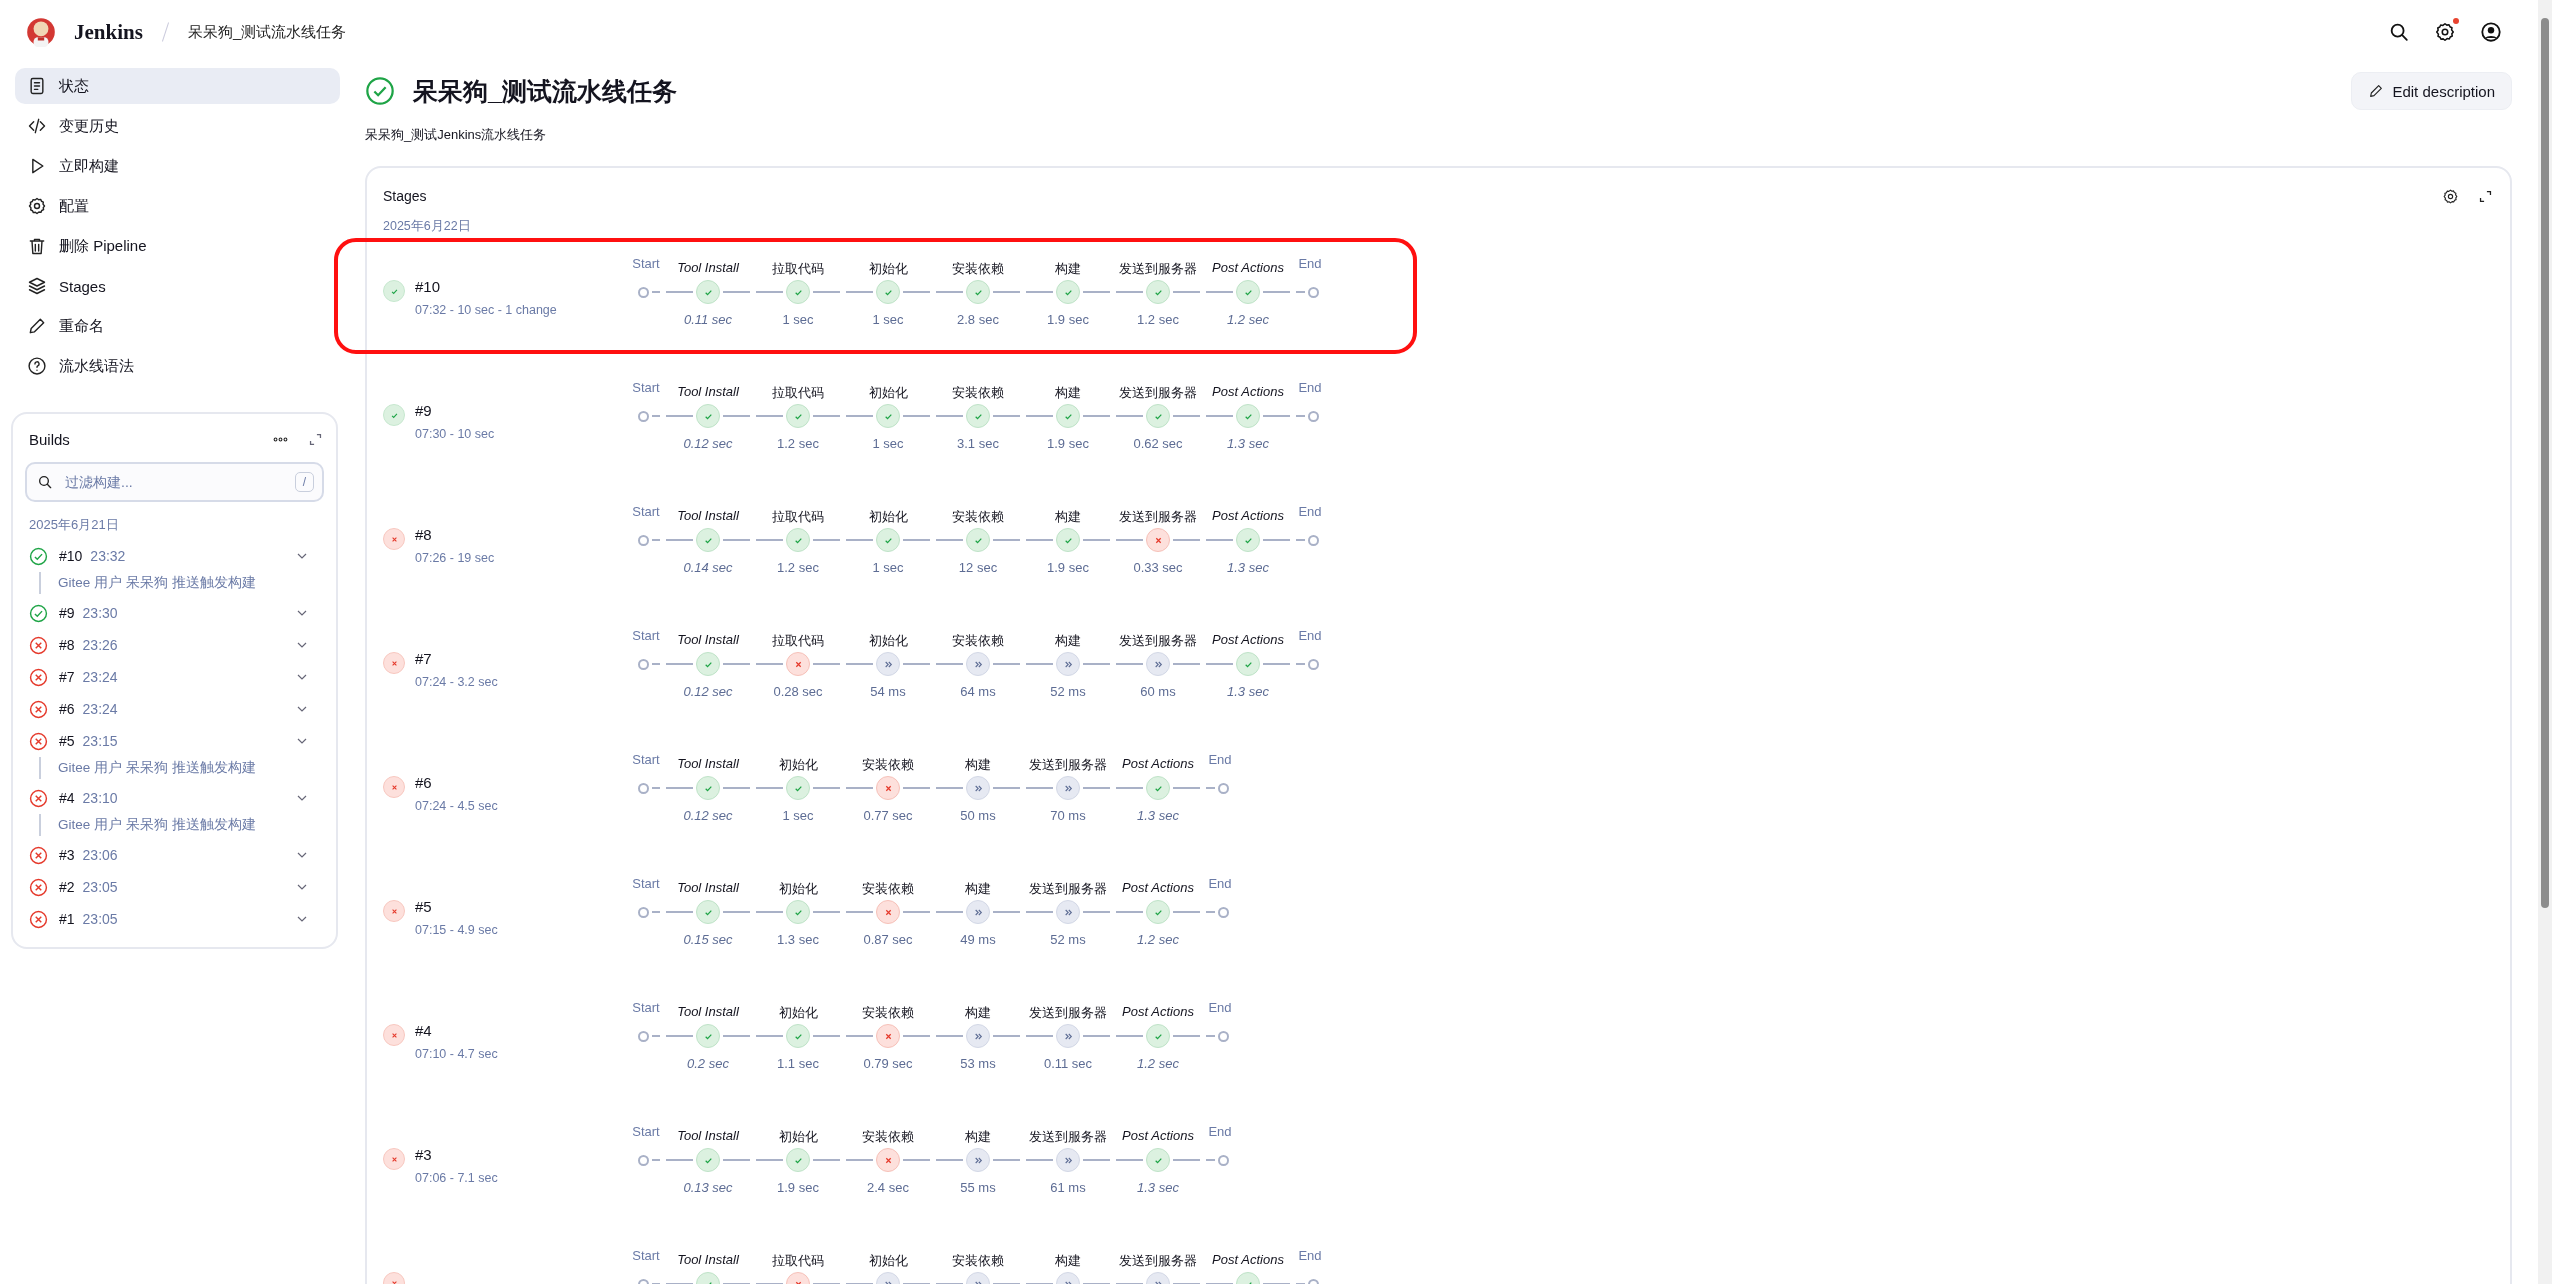 Image resolution: width=2552 pixels, height=1284 pixels. What do you see at coordinates (67, 613) in the screenshot?
I see `build-link: #9` at bounding box center [67, 613].